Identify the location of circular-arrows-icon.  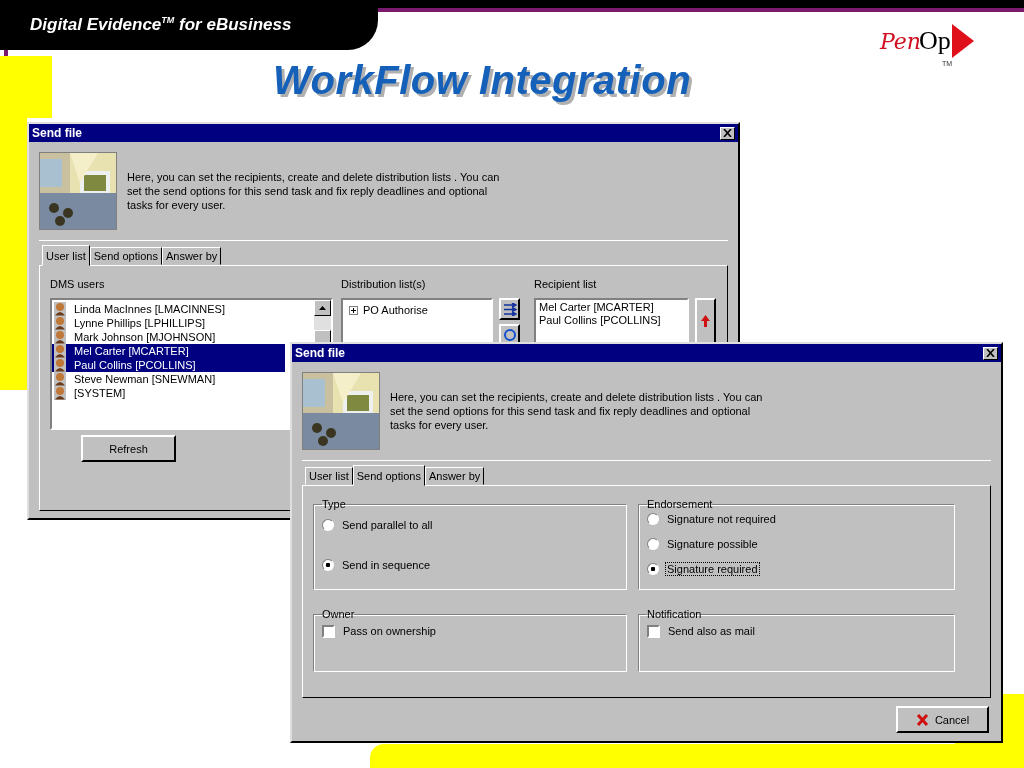
(509, 335).